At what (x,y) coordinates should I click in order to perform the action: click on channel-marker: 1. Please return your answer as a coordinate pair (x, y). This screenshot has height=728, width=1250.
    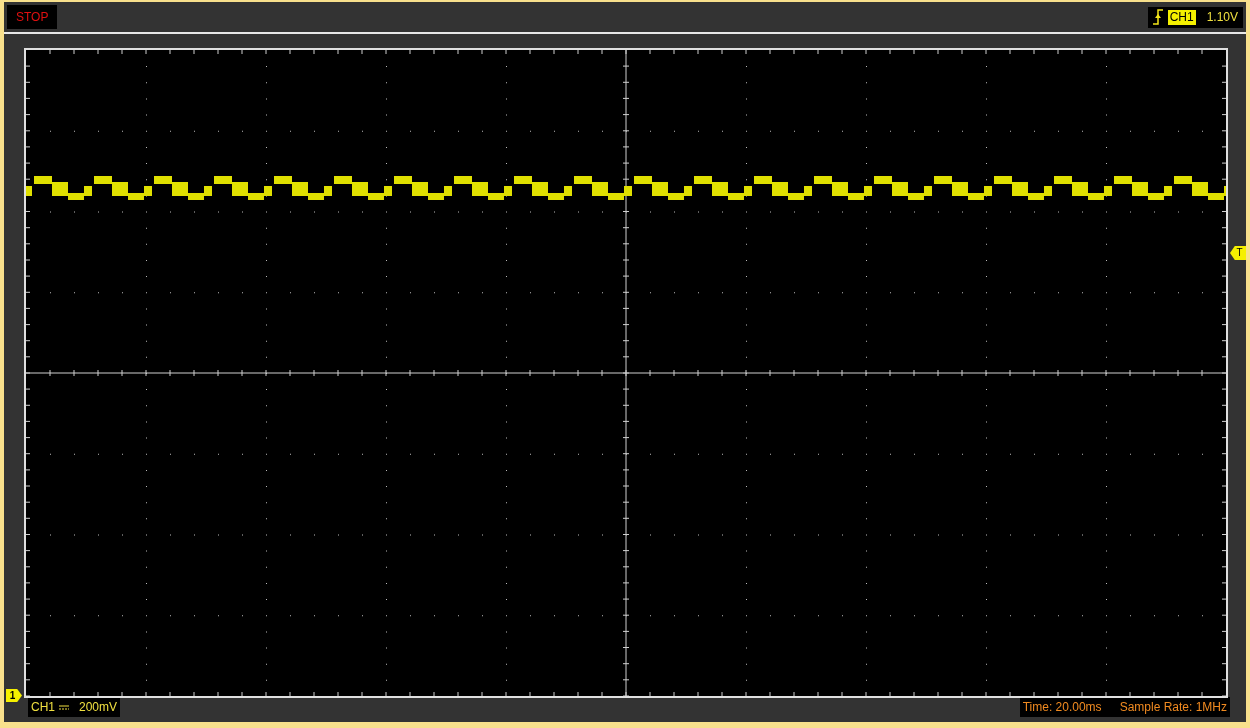
    Looking at the image, I should click on (14, 695).